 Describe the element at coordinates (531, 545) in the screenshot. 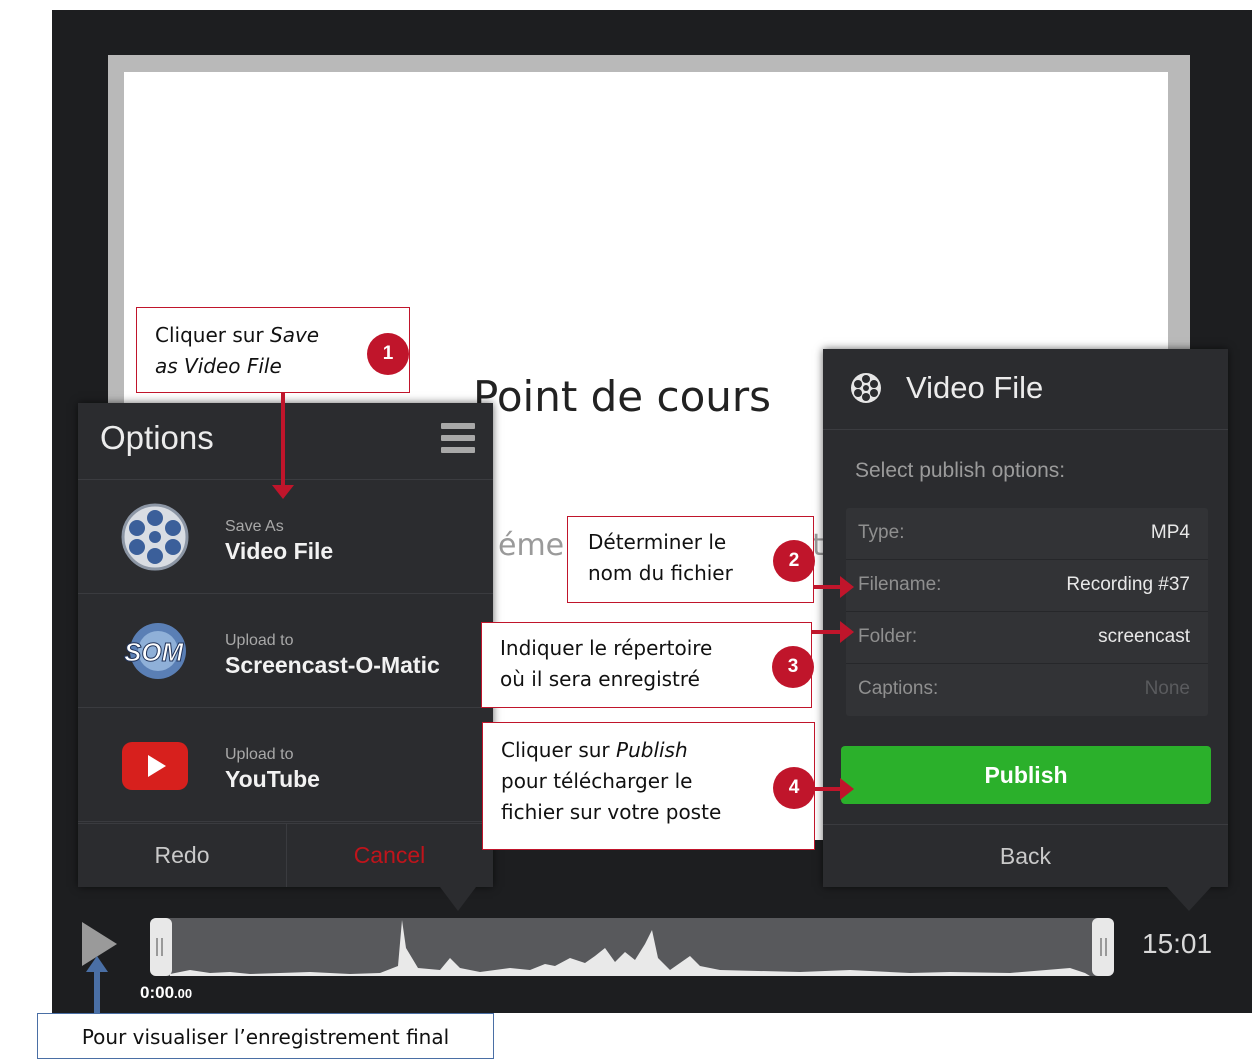

I see `slide-subtitle-left: éme` at that location.